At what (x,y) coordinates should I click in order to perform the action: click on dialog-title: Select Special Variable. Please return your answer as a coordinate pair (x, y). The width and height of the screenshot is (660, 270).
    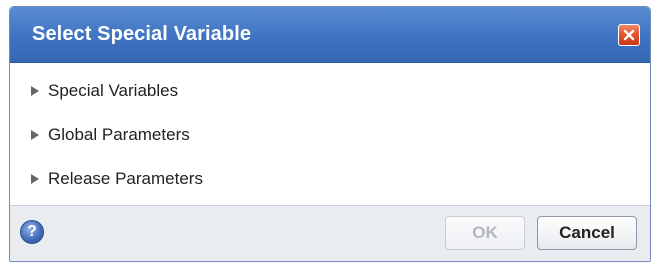
    Looking at the image, I should click on (142, 34).